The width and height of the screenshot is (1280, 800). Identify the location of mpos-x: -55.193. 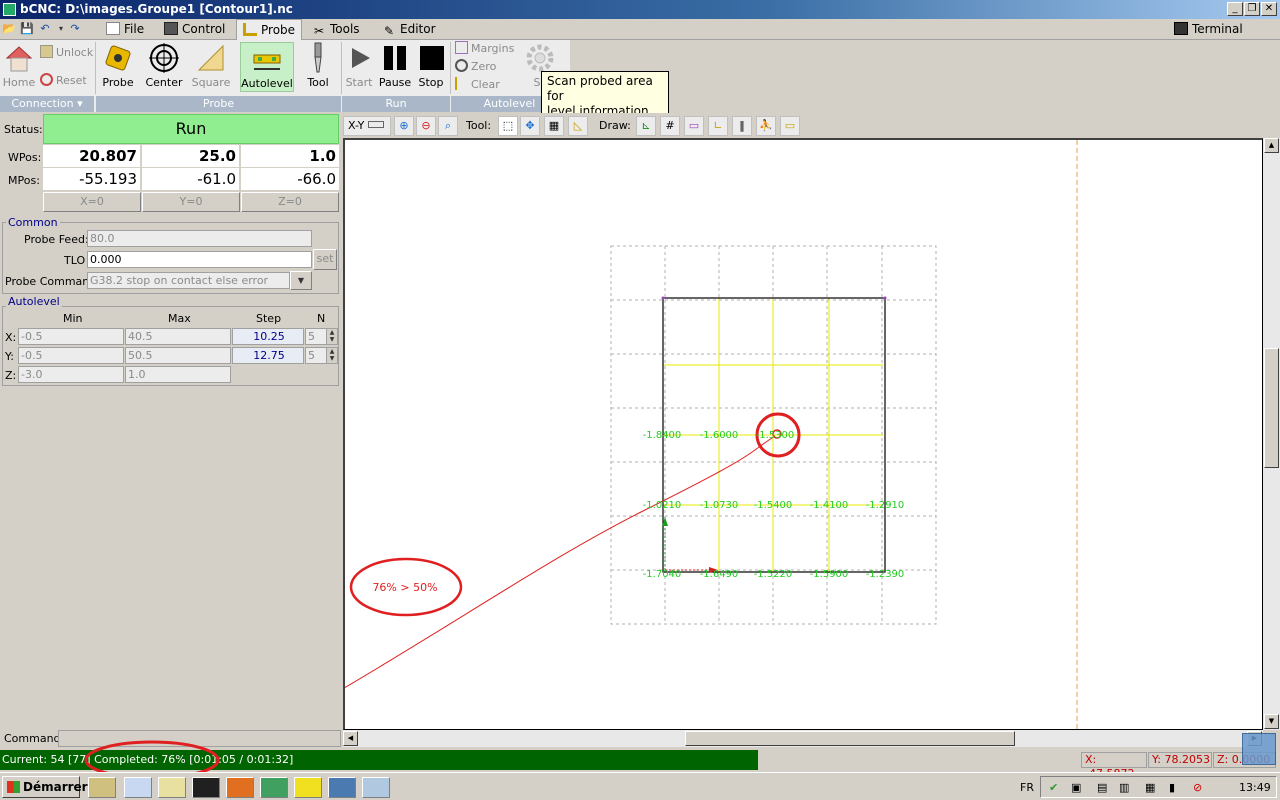
(91, 179).